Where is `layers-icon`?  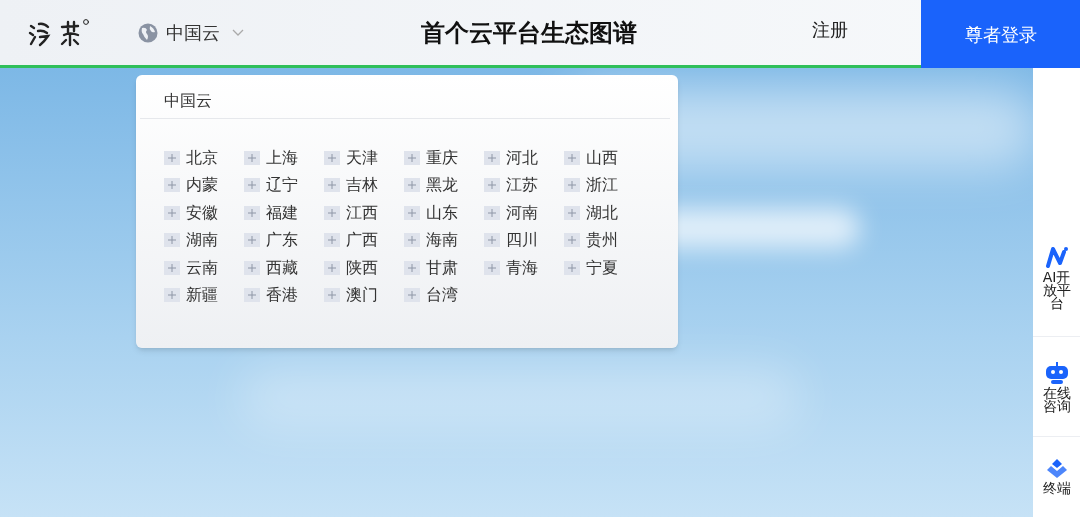 layers-icon is located at coordinates (1056, 469).